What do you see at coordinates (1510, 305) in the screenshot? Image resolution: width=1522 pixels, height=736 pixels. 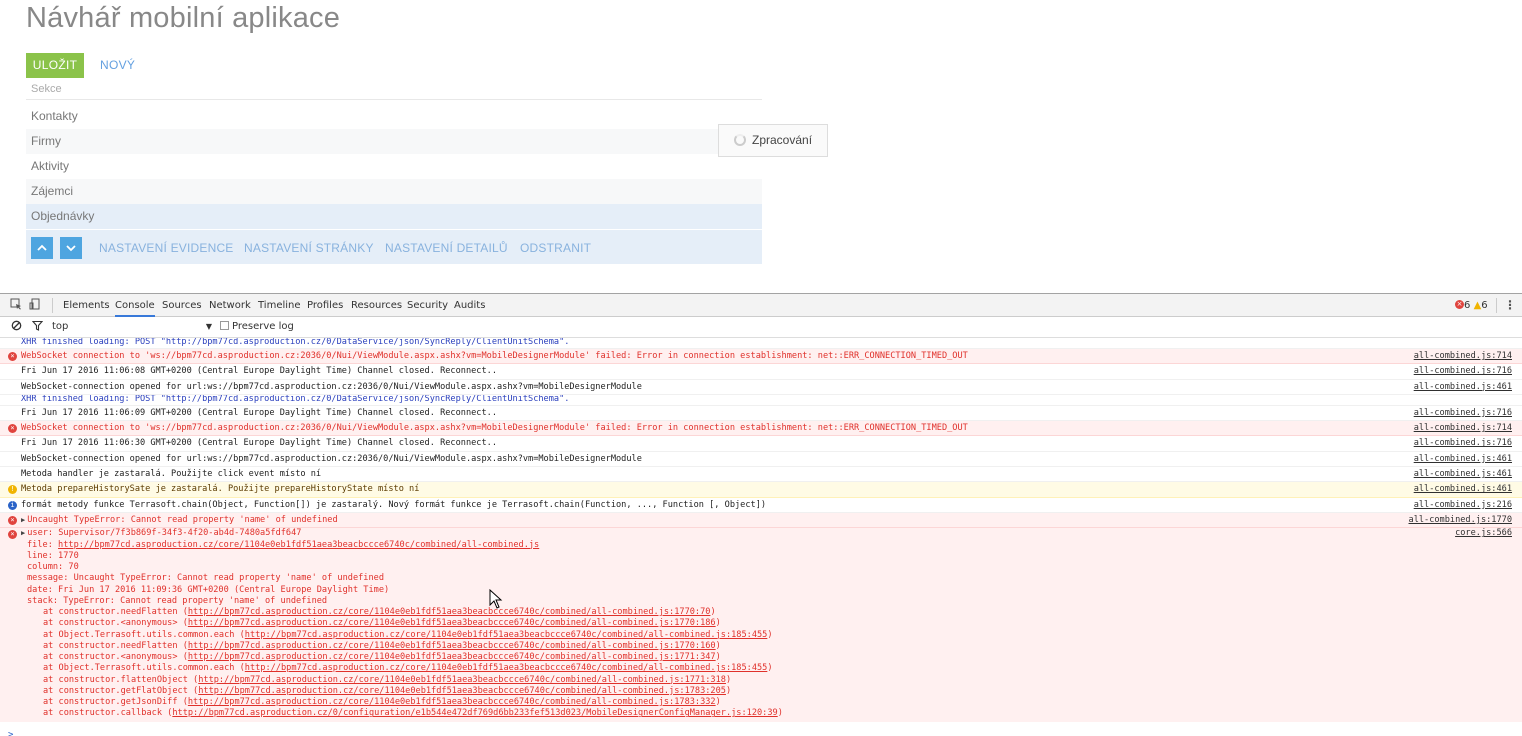 I see `more-options-icon: ⋮` at bounding box center [1510, 305].